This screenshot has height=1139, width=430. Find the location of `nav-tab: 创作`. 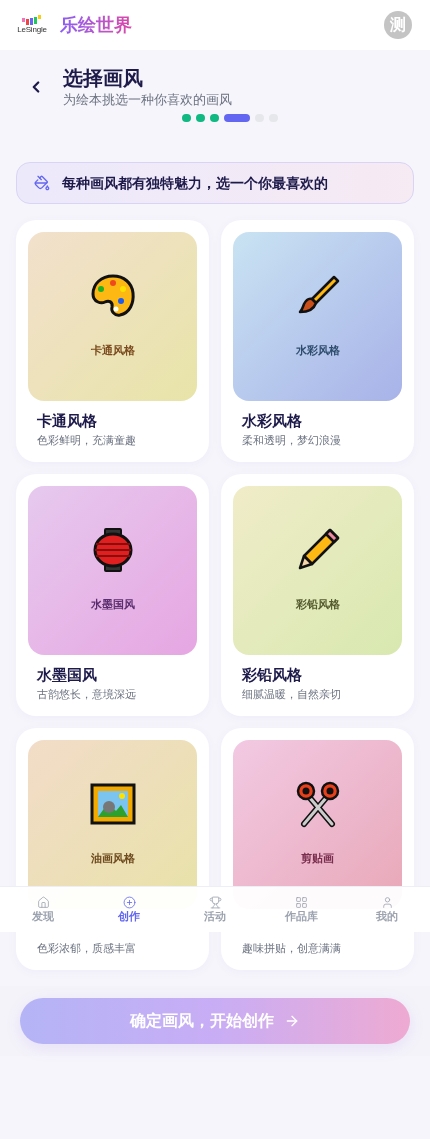

nav-tab: 创作 is located at coordinates (129, 909).